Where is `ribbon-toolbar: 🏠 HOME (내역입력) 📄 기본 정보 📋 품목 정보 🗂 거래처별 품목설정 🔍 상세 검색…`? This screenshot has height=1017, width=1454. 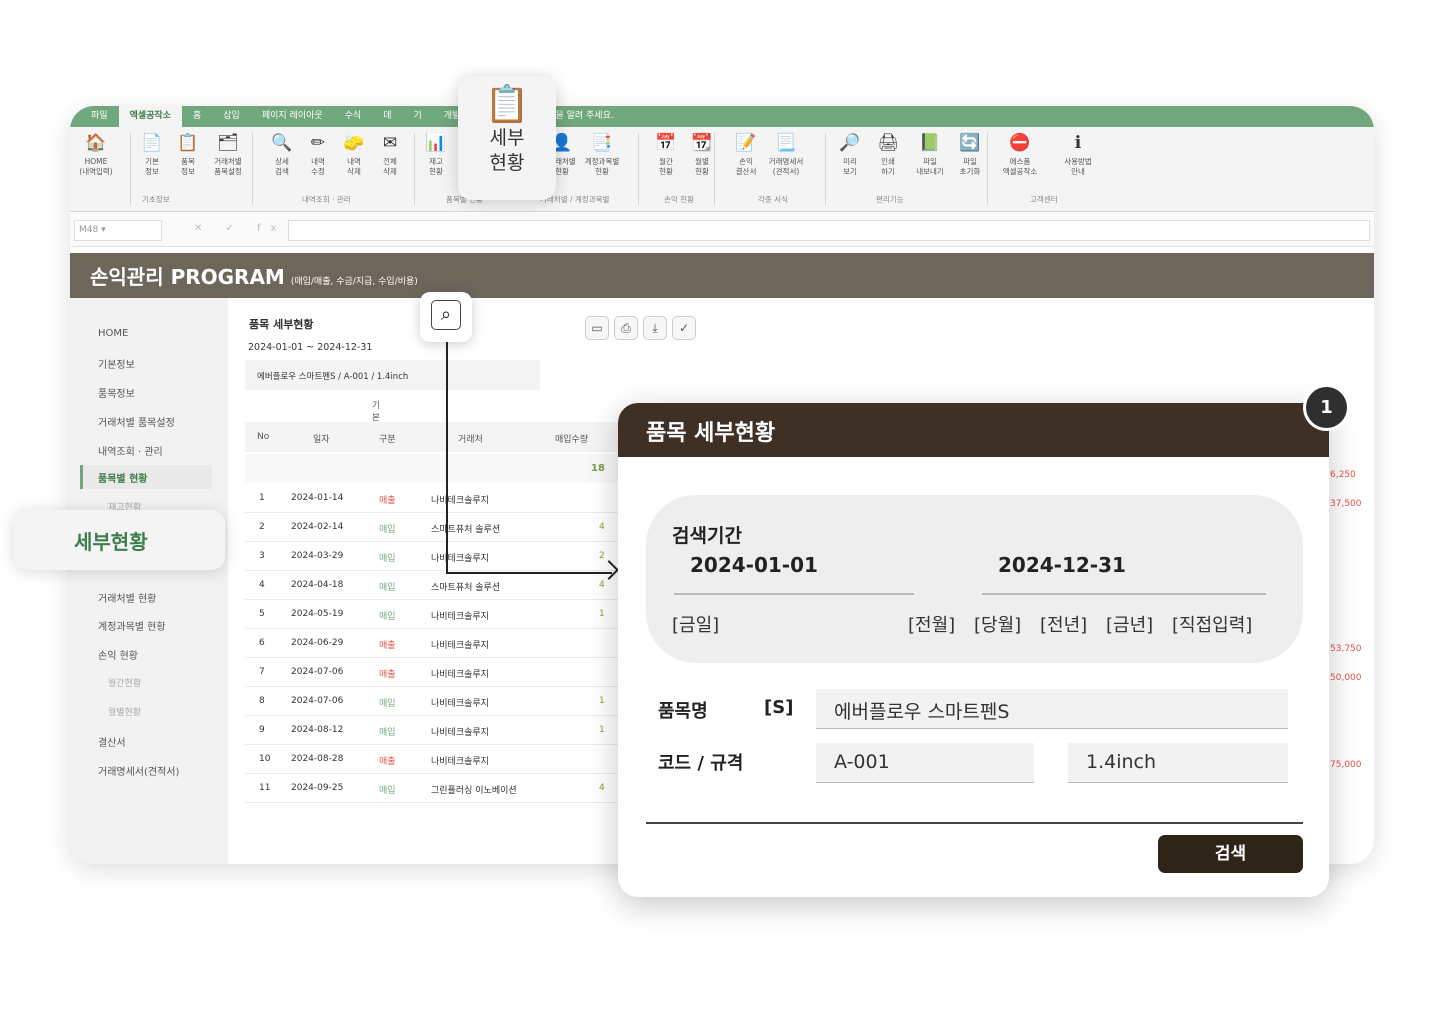 ribbon-toolbar: 🏠 HOME (내역입력) 📄 기본 정보 📋 품목 정보 🗂 거래처별 품목설정 🔍 상세 검색… is located at coordinates (722, 169).